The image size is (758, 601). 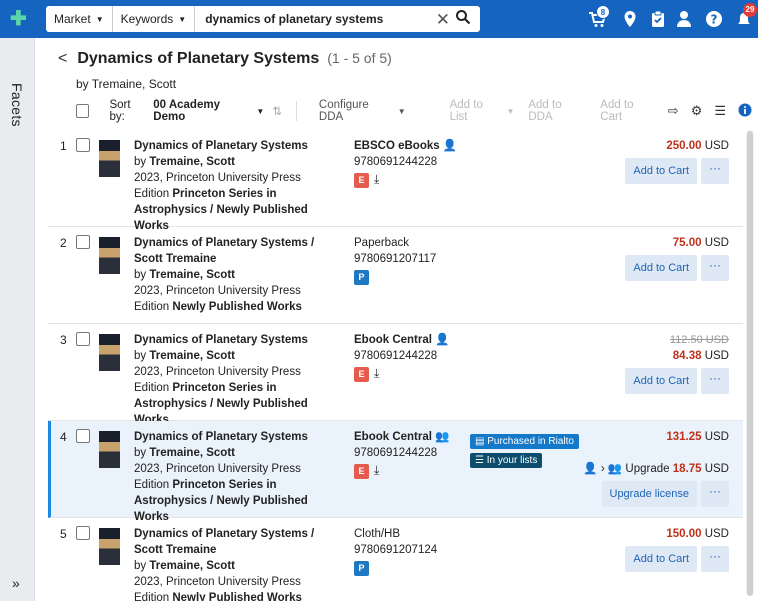 I want to click on format-info: EBSCO eBooks 👤 9780691244228 E ⤓, so click(x=405, y=163).